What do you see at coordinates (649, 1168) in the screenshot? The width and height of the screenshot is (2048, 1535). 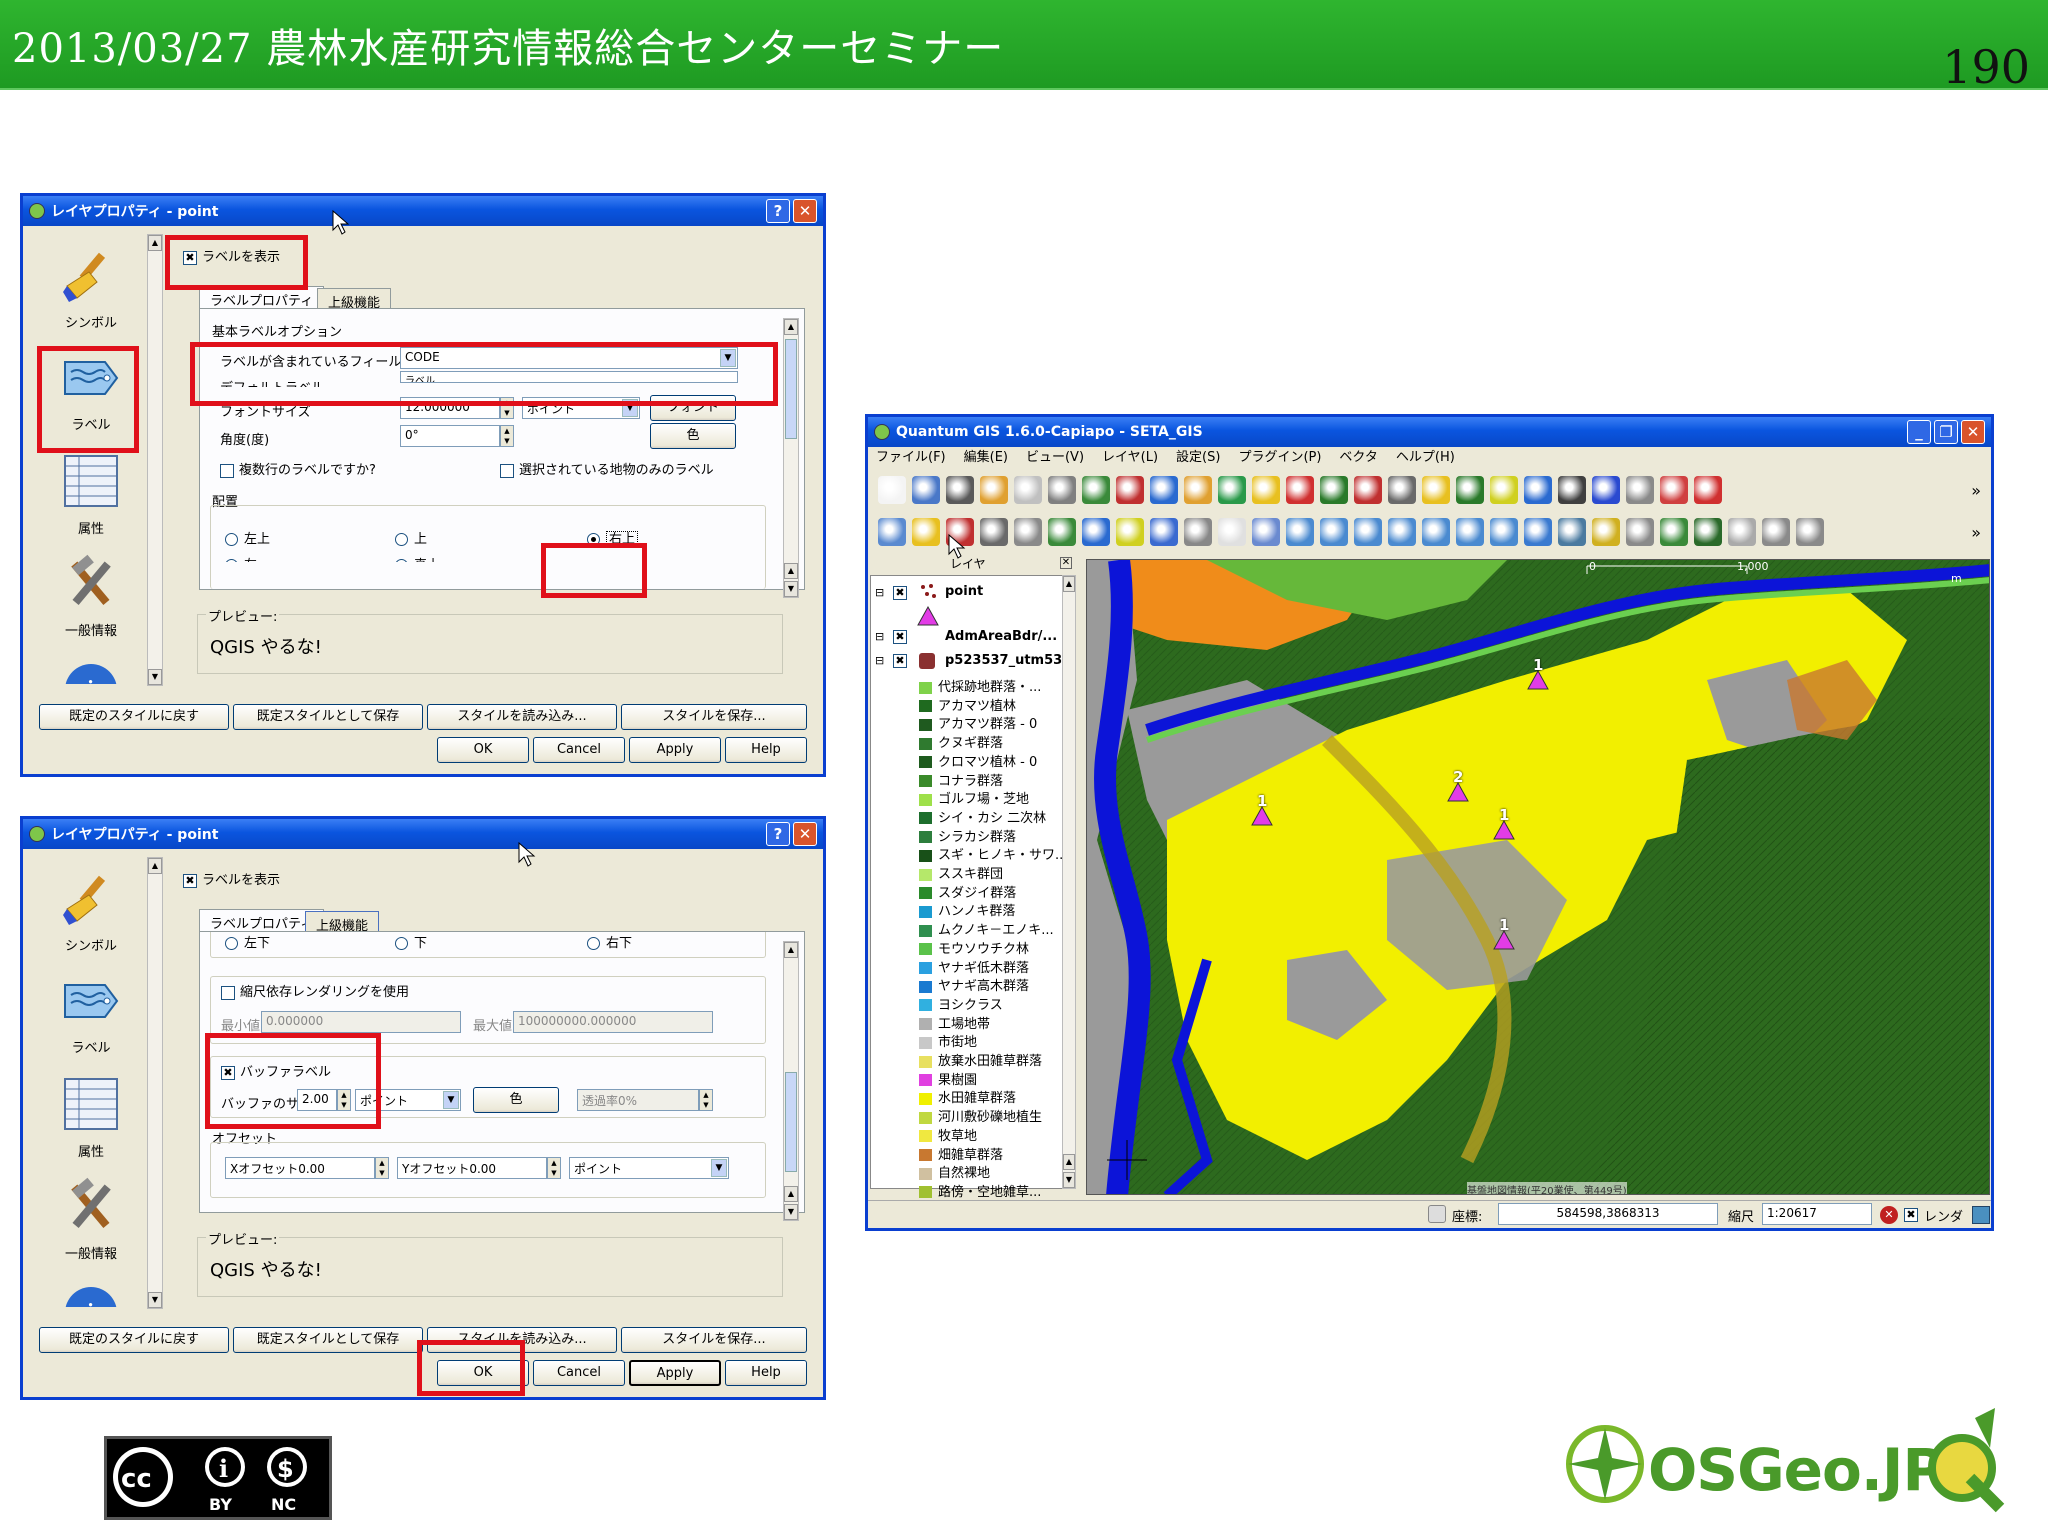 I see `offset-unit-select: ポイント ▼` at bounding box center [649, 1168].